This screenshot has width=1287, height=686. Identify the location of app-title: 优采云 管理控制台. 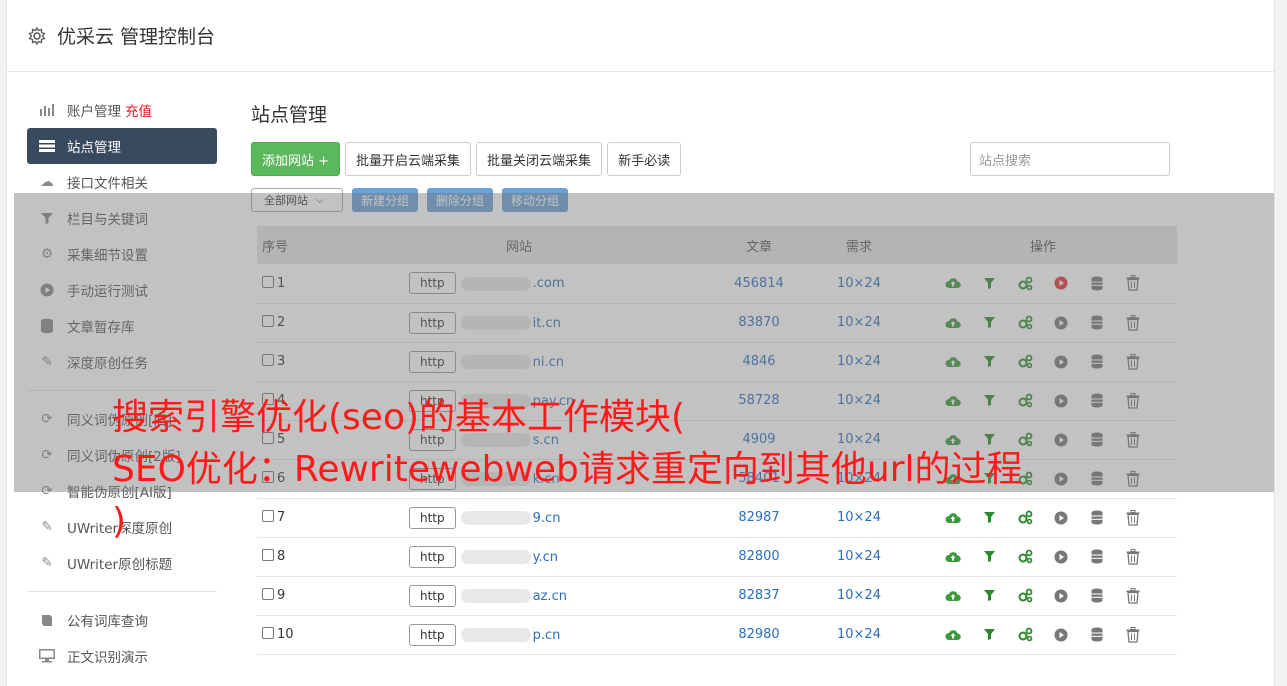
(136, 37).